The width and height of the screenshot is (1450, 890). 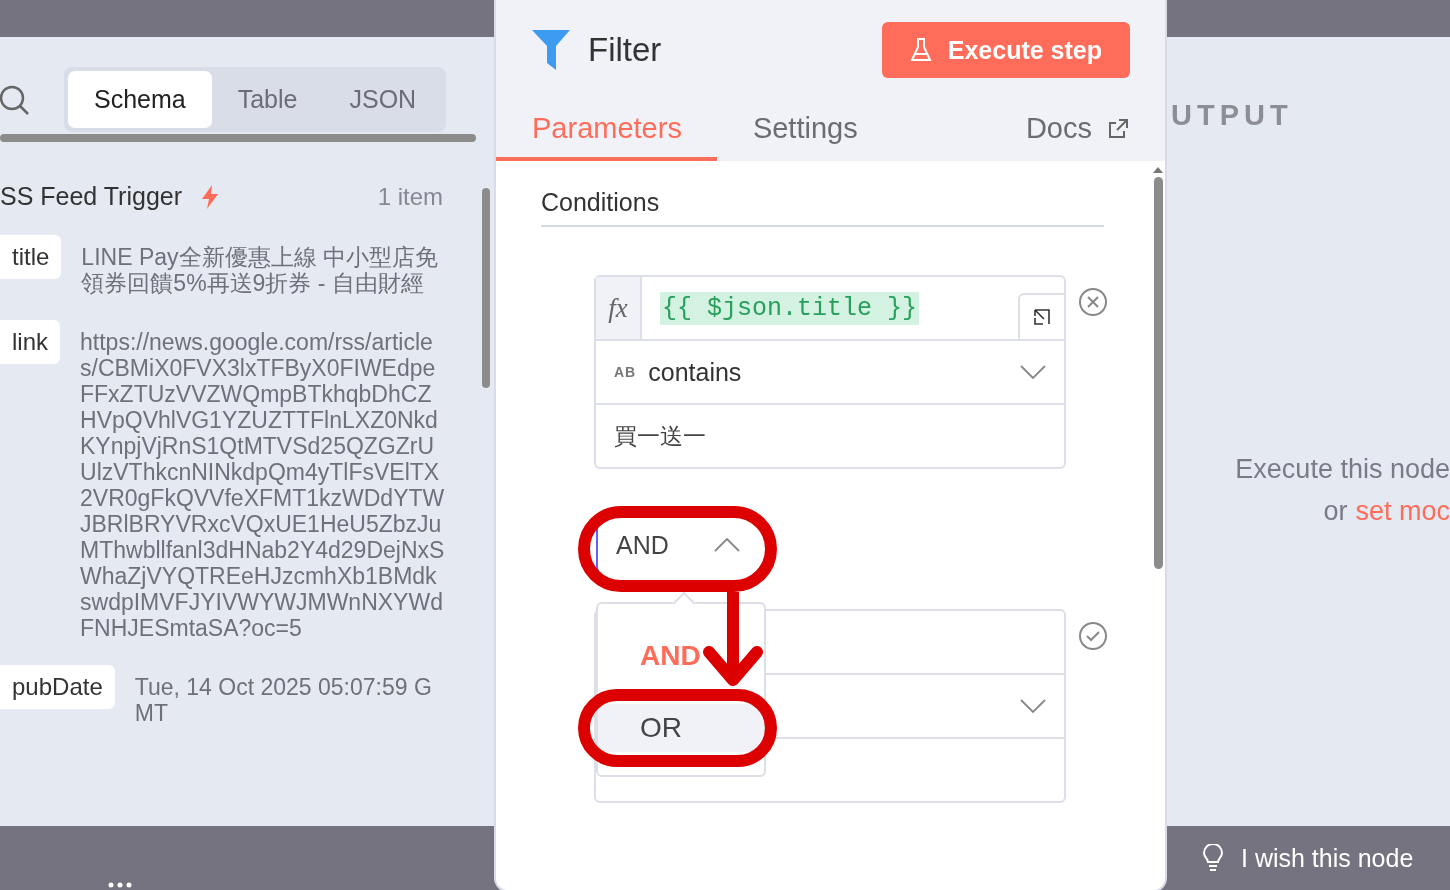 I want to click on node-title: Filter, so click(x=625, y=50).